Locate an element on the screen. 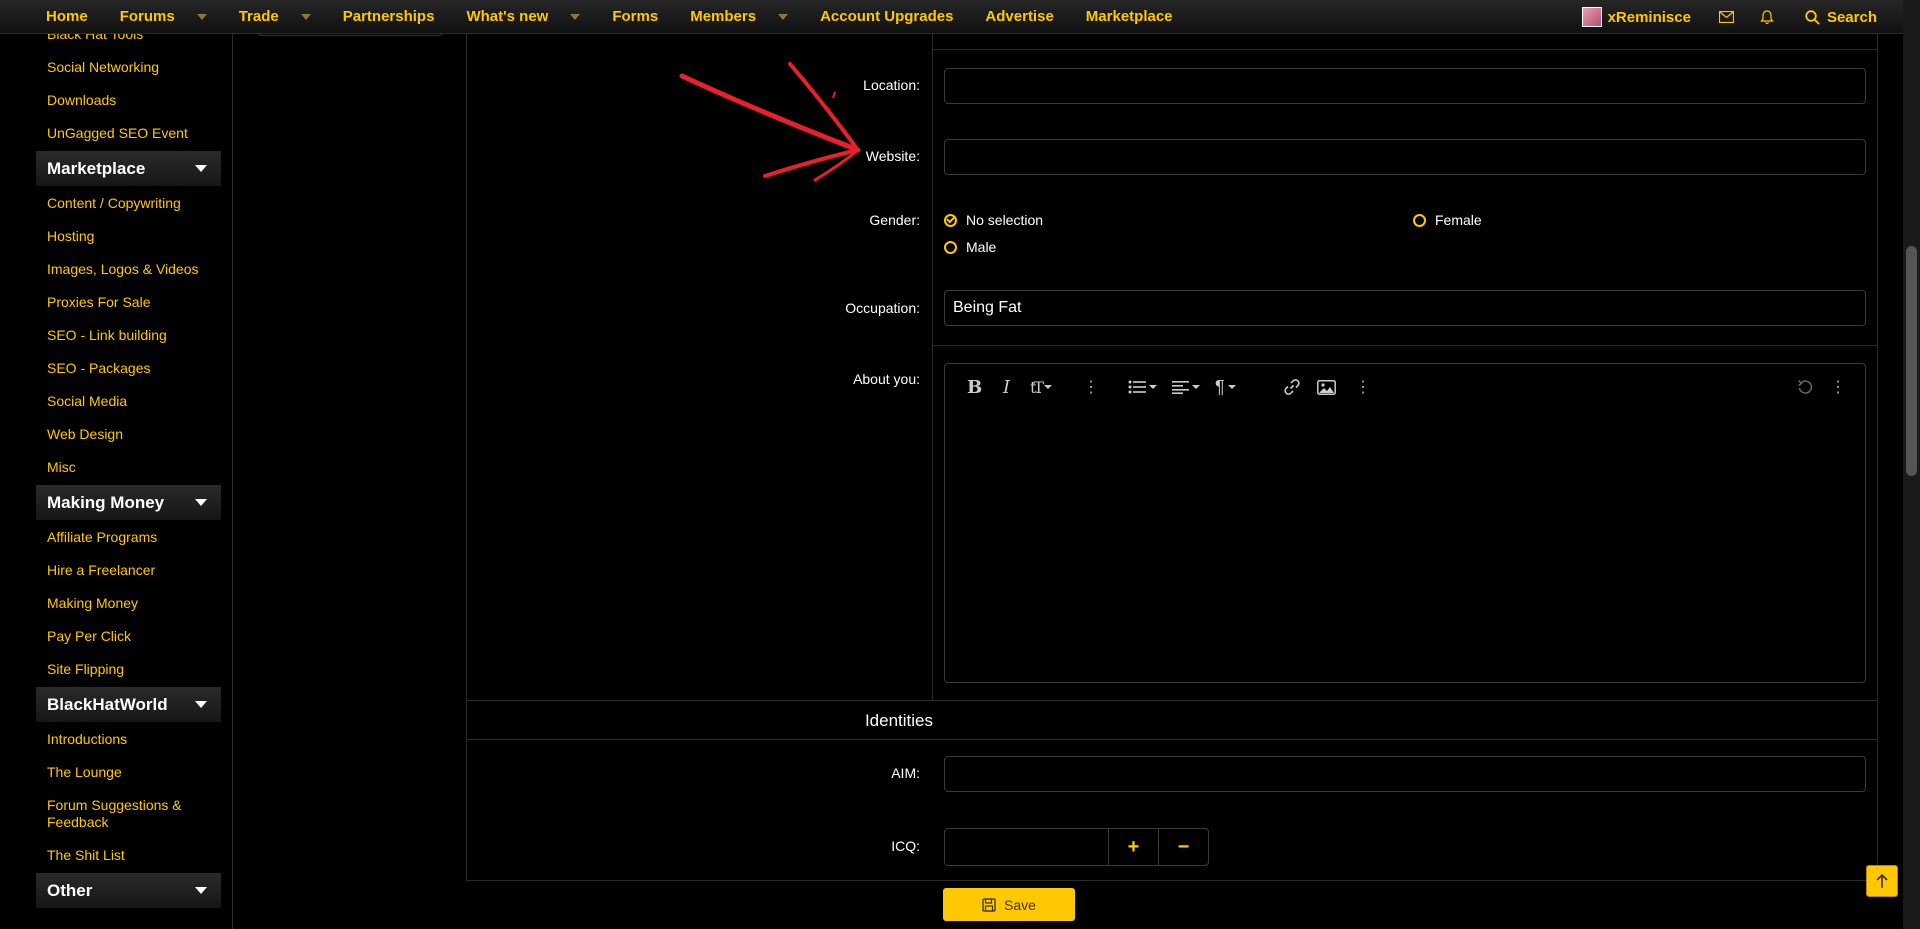  nav-item-label: Partnerships is located at coordinates (388, 16).